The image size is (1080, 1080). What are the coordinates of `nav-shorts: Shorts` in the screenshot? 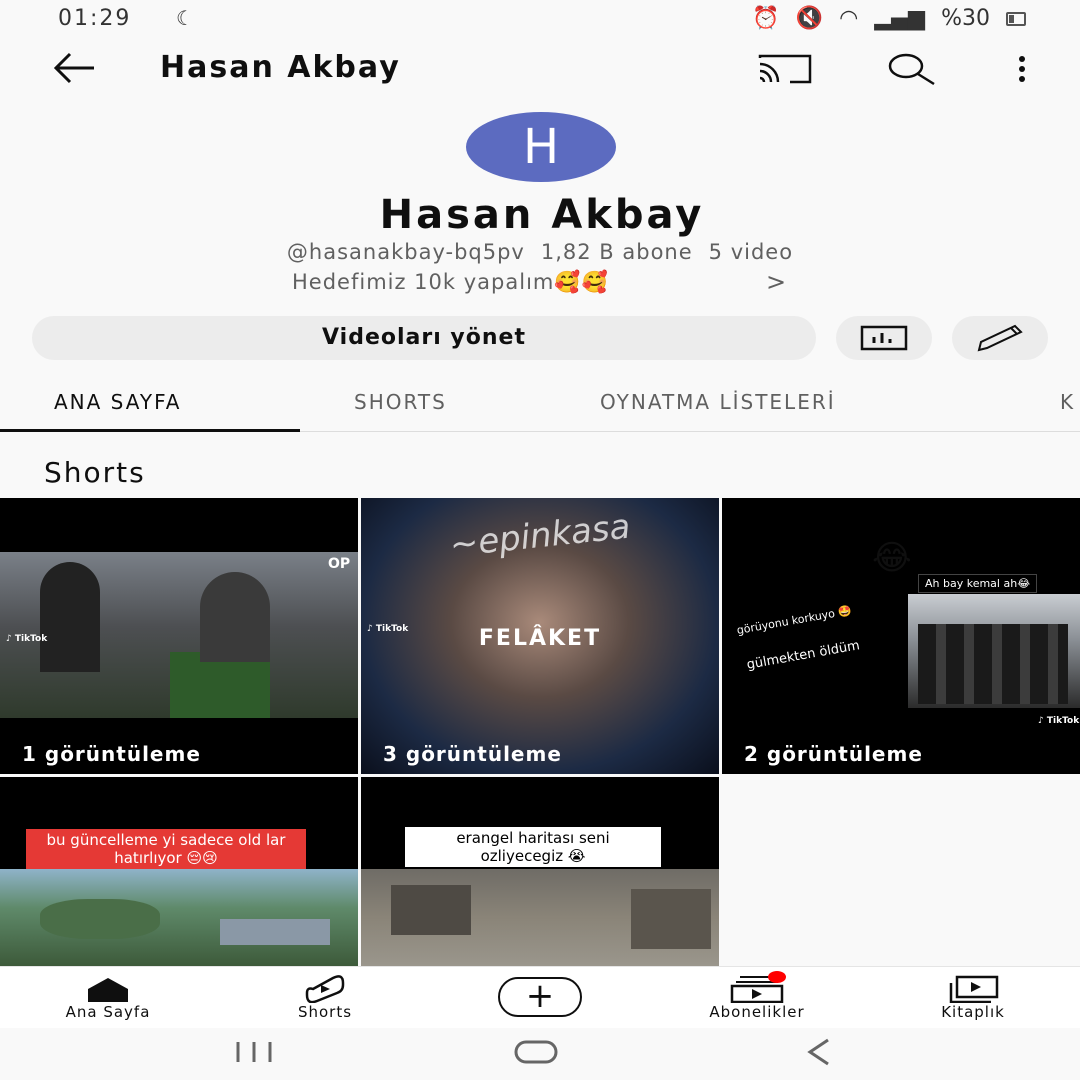 It's located at (325, 997).